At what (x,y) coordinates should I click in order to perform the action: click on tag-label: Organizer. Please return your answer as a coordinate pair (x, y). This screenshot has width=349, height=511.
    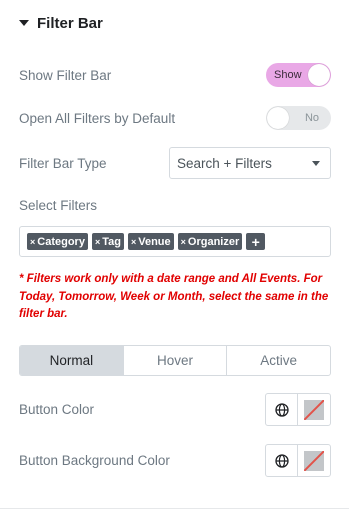
    Looking at the image, I should click on (213, 241).